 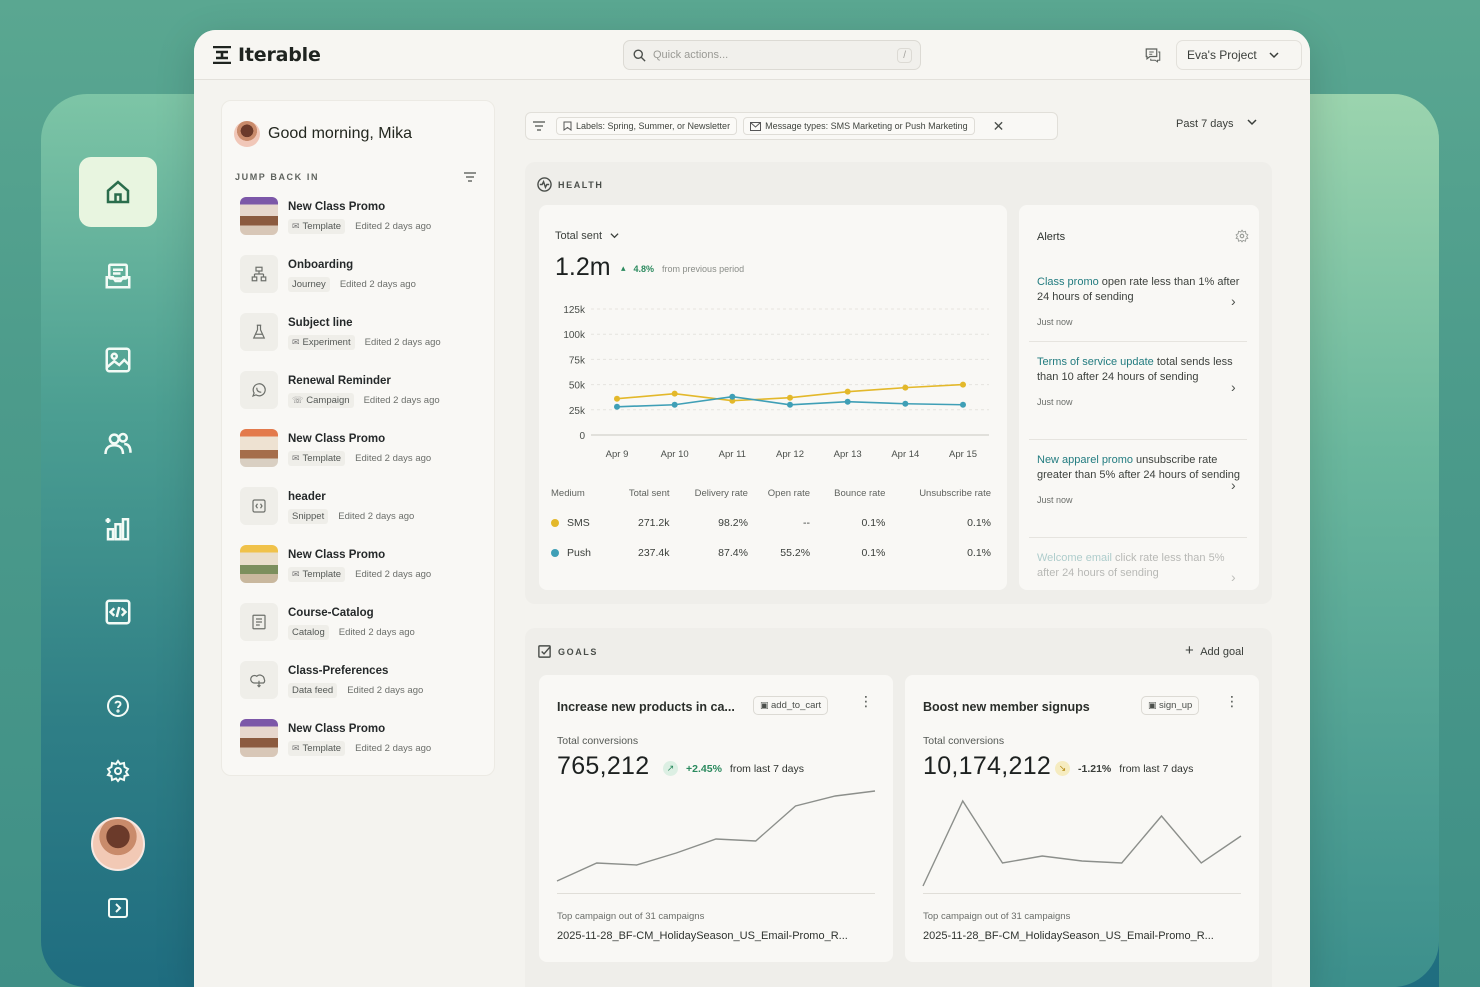 What do you see at coordinates (1074, 558) in the screenshot?
I see `alert-subject: Welcome email` at bounding box center [1074, 558].